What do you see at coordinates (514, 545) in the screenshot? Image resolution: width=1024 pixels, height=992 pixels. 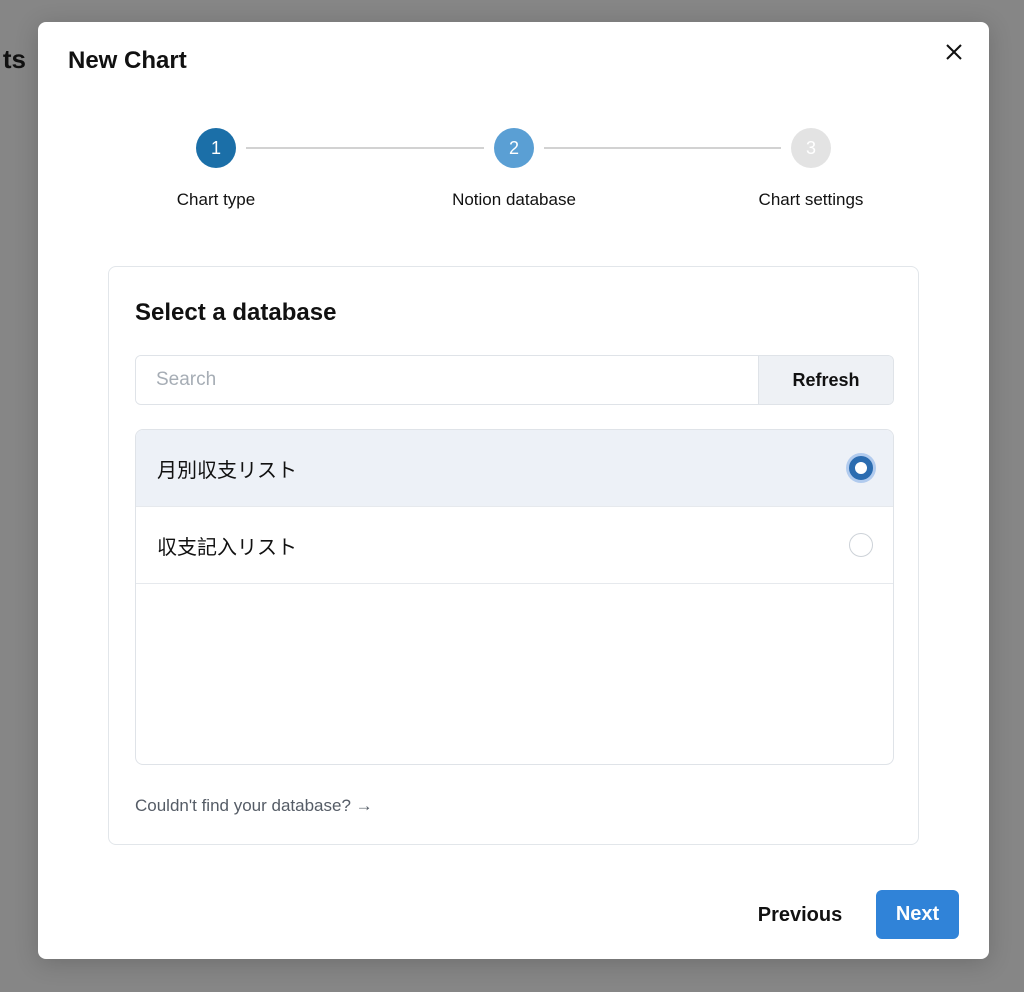 I see `database-item-entry-list: 収支記入リスト` at bounding box center [514, 545].